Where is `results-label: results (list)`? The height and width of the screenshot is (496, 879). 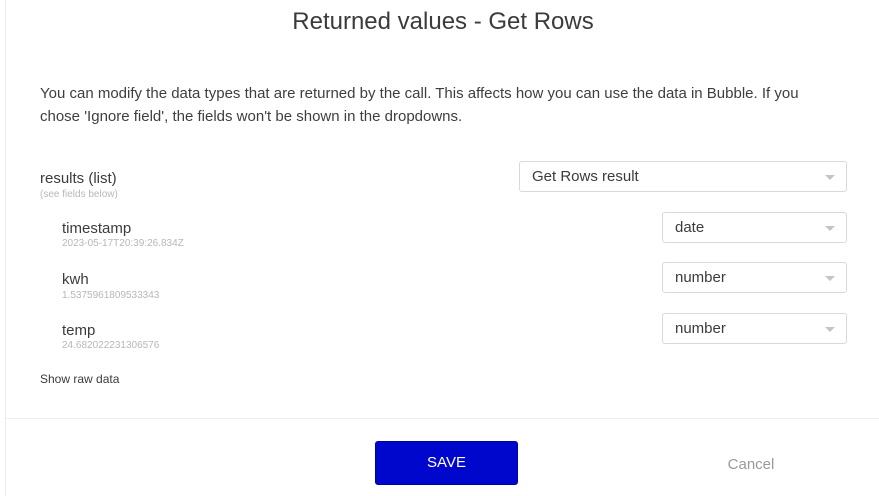
results-label: results (list) is located at coordinates (78, 178).